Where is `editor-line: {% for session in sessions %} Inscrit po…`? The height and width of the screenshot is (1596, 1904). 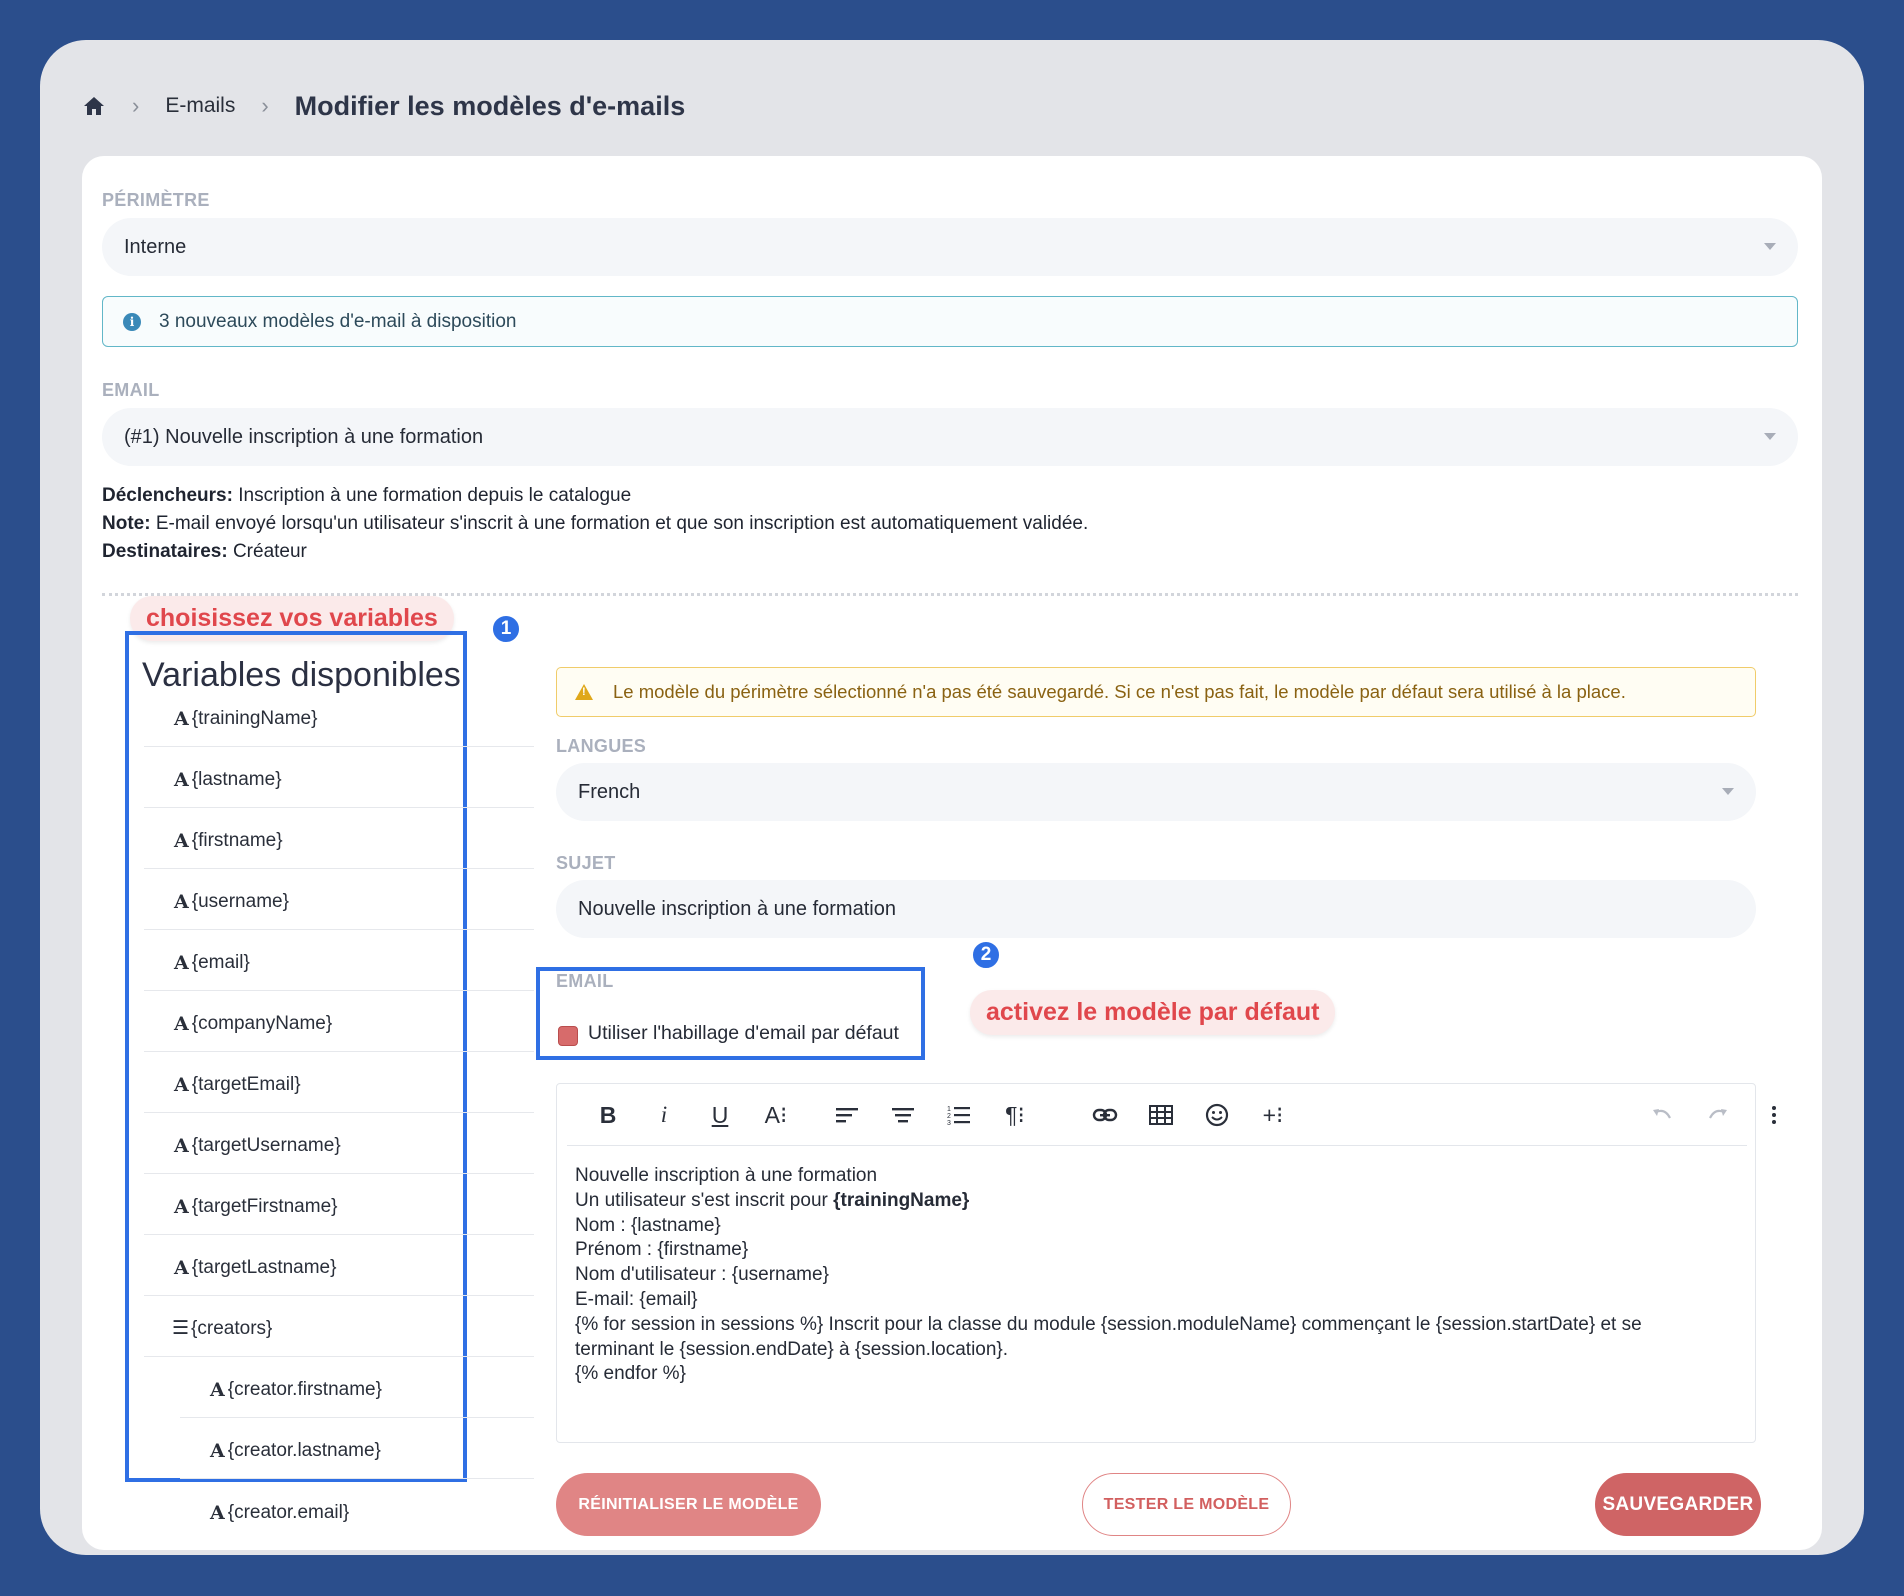 editor-line: {% for session in sessions %} Inscrit po… is located at coordinates (1108, 1324).